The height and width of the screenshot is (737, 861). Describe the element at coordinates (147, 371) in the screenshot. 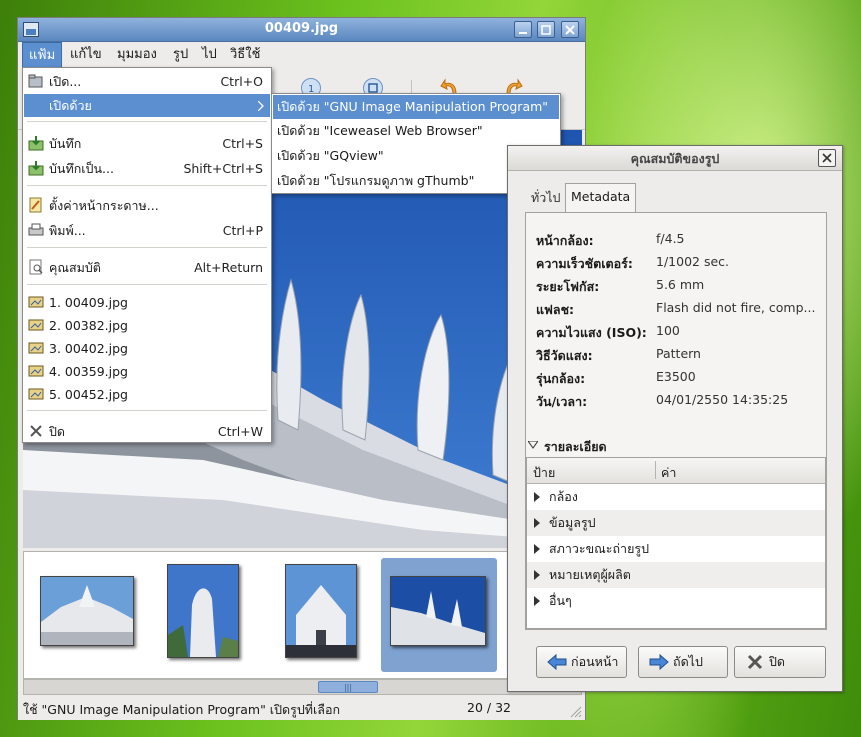

I see `recent-file-4: 4. 00359.jpg` at that location.